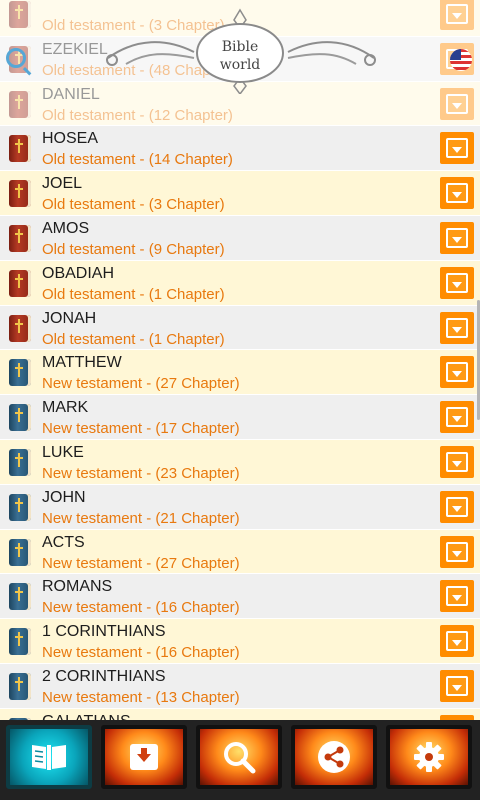  What do you see at coordinates (240, 462) in the screenshot?
I see `book-row: LUKE New testament - (23 Chapter)` at bounding box center [240, 462].